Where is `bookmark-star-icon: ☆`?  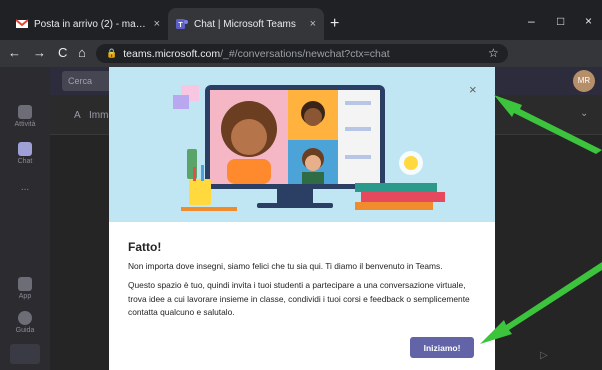
bookmark-star-icon: ☆ is located at coordinates (493, 53).